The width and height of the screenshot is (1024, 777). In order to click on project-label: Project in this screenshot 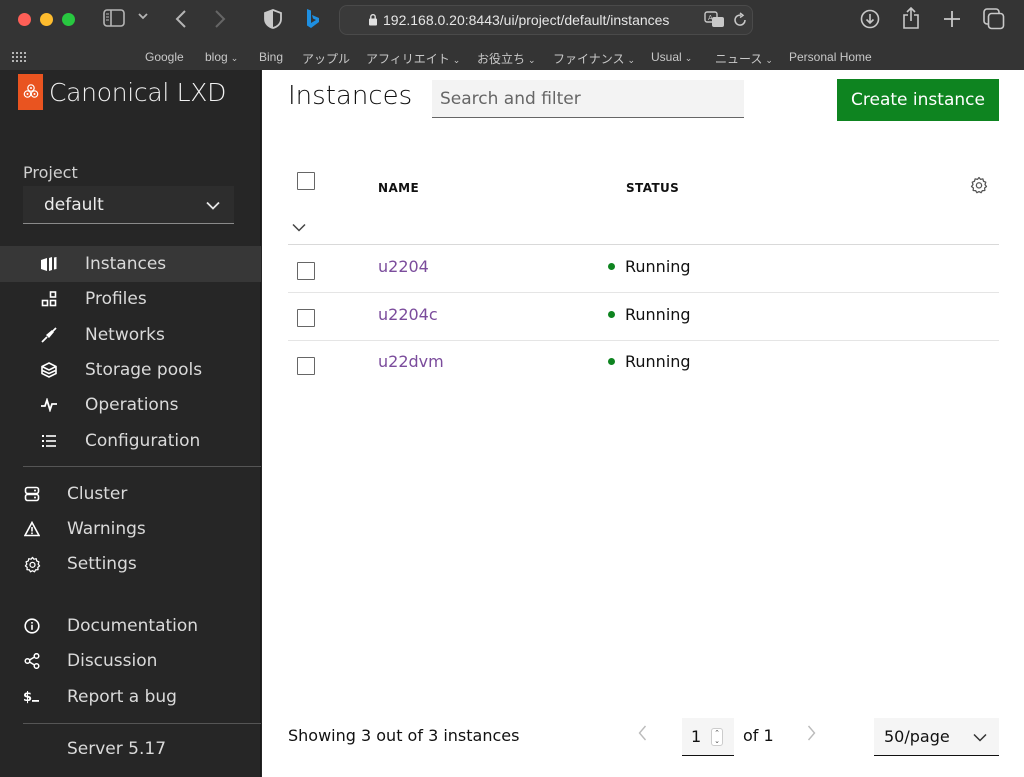, I will do `click(50, 172)`.